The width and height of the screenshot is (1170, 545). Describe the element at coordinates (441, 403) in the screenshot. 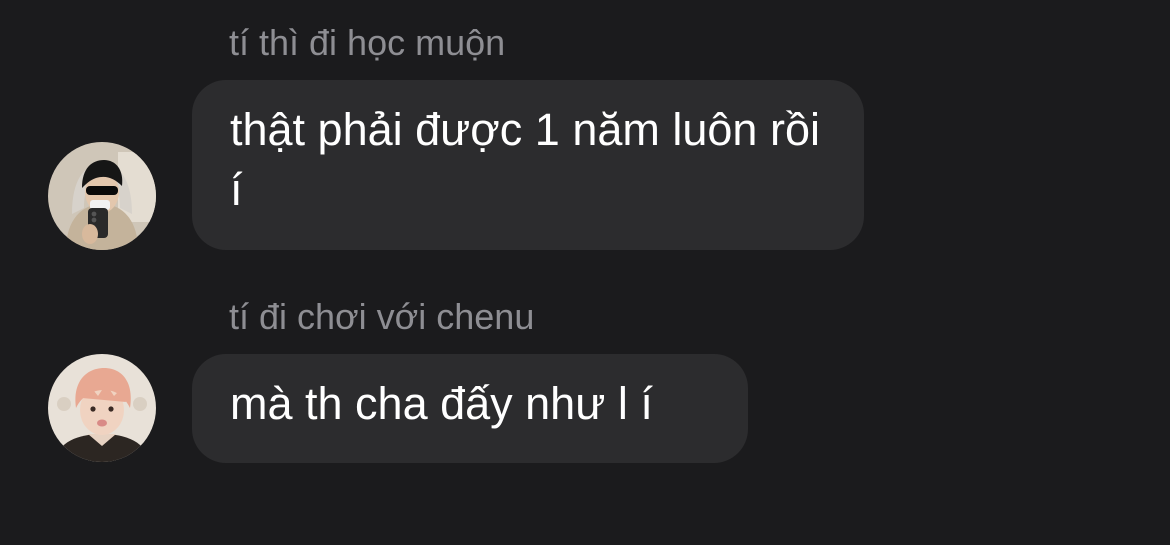

I see `message-text: mà th cha đấy như l í` at that location.